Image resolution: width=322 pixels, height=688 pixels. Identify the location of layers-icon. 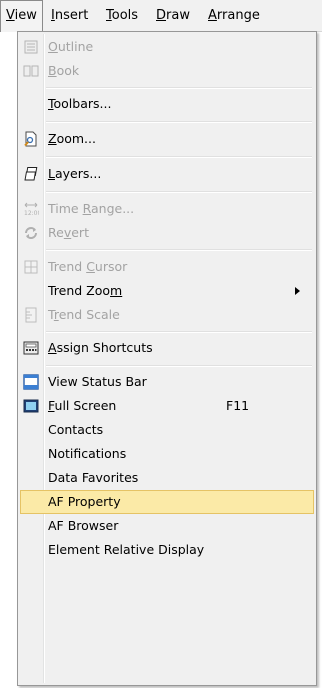
(31, 174).